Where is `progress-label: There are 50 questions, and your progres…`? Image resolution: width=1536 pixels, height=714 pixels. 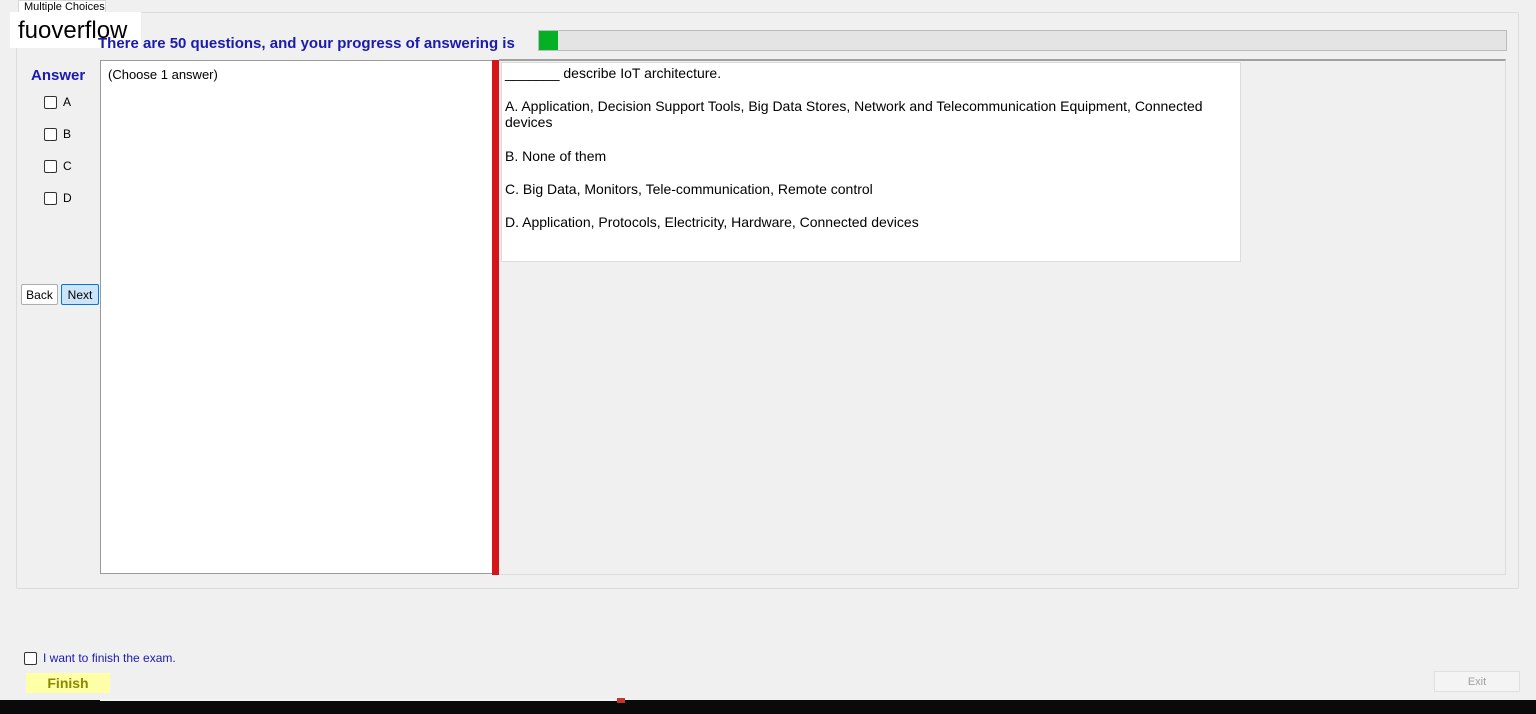 progress-label: There are 50 questions, and your progres… is located at coordinates (306, 43).